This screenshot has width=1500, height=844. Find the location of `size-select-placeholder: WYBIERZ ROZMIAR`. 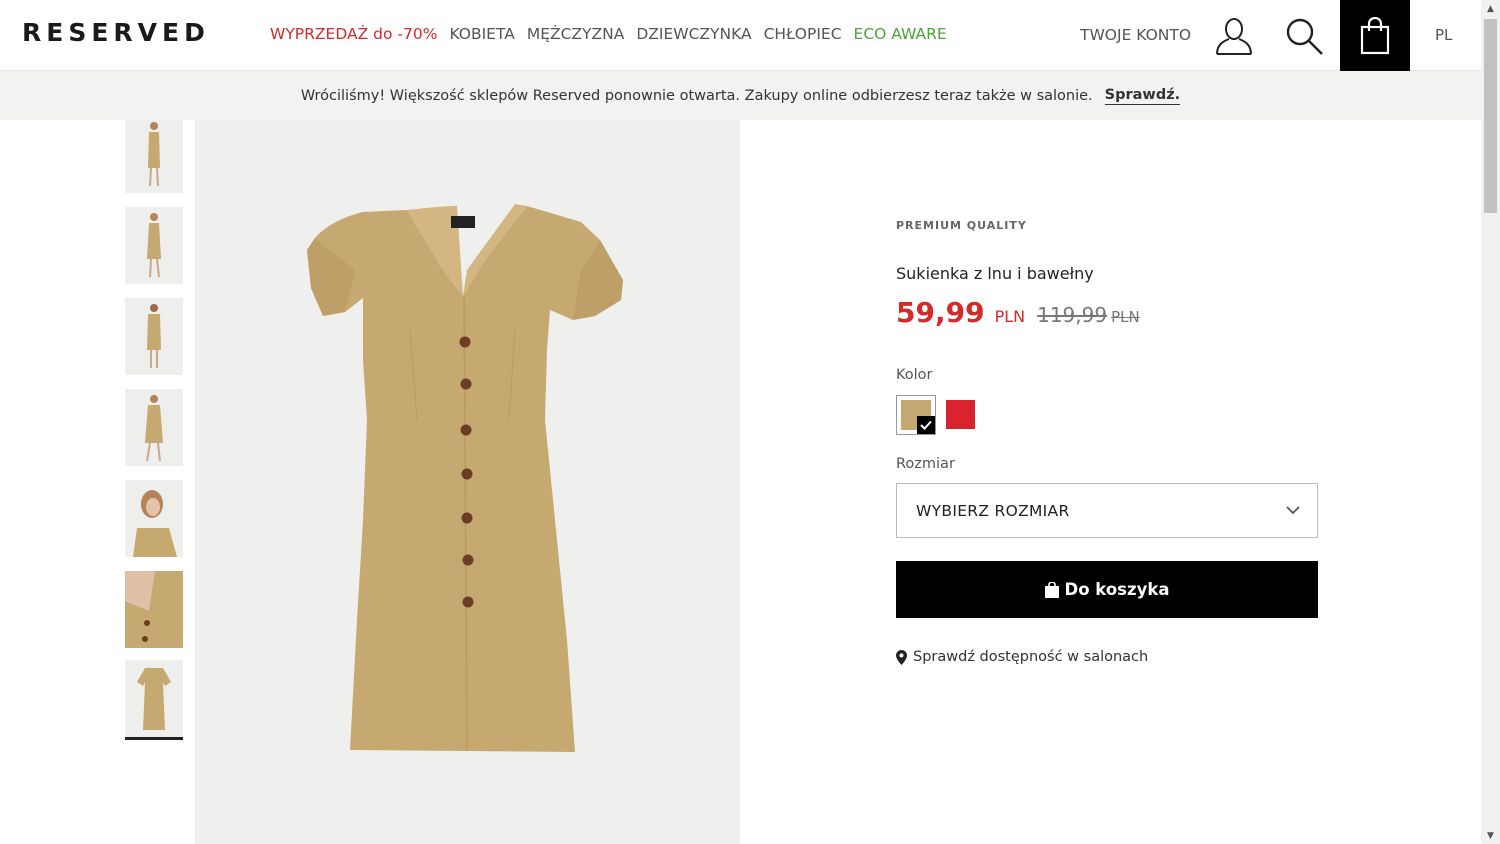

size-select-placeholder: WYBIERZ ROZMIAR is located at coordinates (993, 510).